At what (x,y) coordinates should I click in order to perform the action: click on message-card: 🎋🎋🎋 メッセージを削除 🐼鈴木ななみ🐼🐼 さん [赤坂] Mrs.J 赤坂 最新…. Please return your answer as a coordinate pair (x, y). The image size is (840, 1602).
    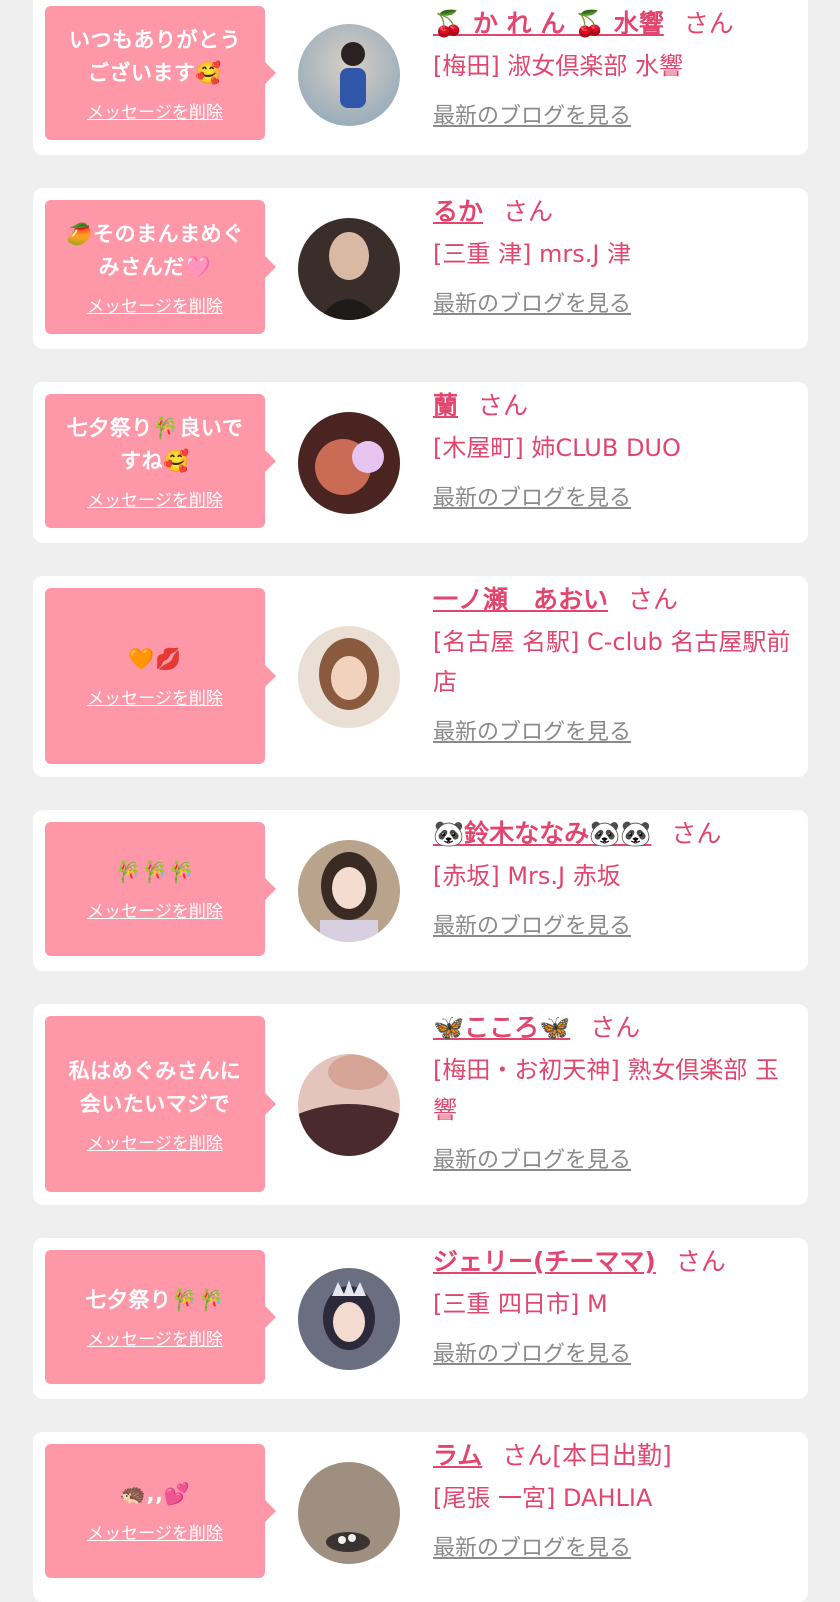
    Looking at the image, I should click on (420, 890).